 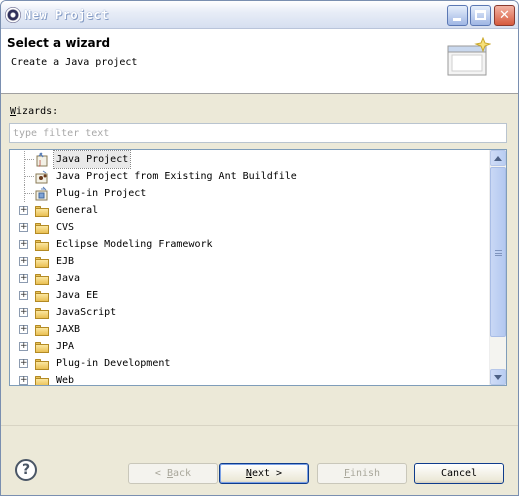 I want to click on tree-wizard-item: Plug-in Project, so click(x=250, y=193).